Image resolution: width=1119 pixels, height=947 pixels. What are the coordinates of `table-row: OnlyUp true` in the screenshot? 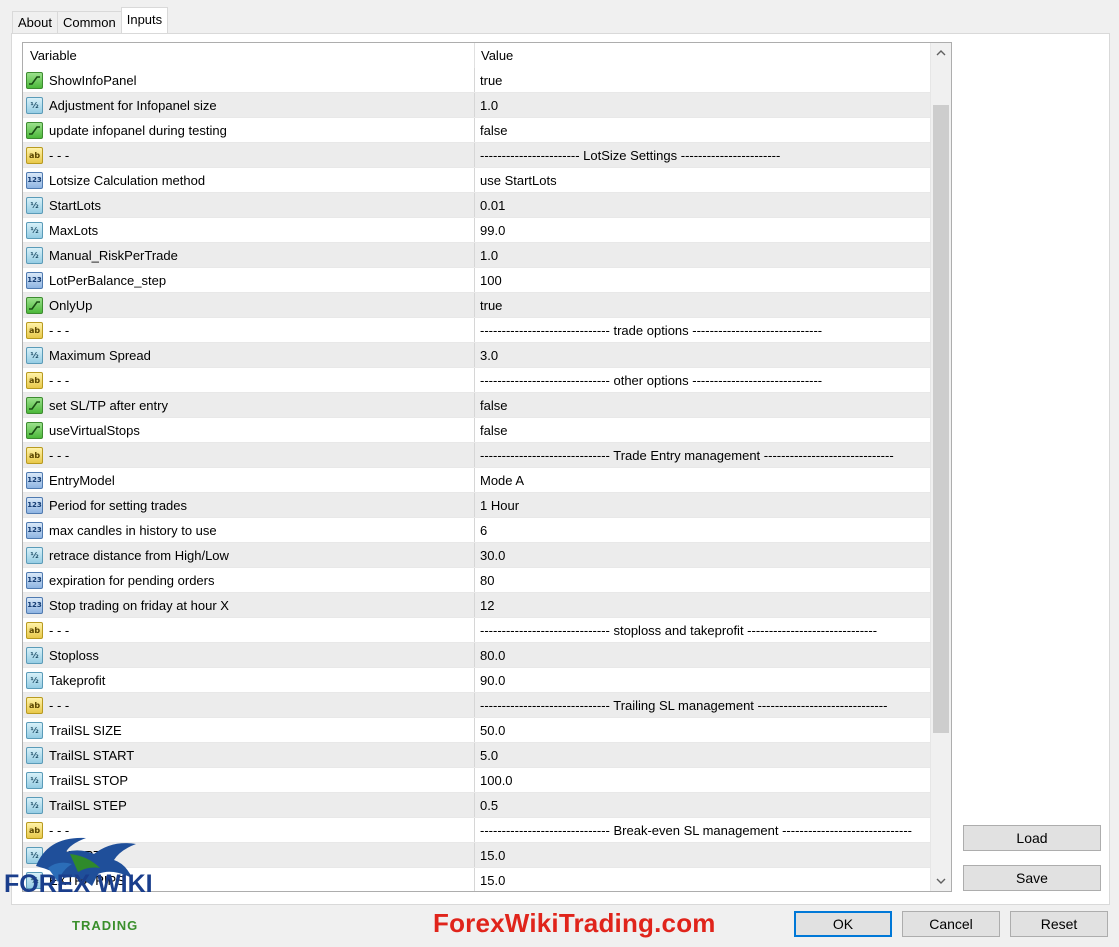 It's located at (476, 305).